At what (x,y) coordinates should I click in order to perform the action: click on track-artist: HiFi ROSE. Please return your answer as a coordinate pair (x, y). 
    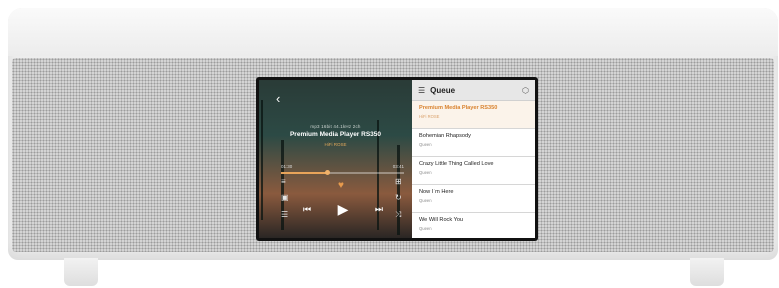
    Looking at the image, I should click on (335, 144).